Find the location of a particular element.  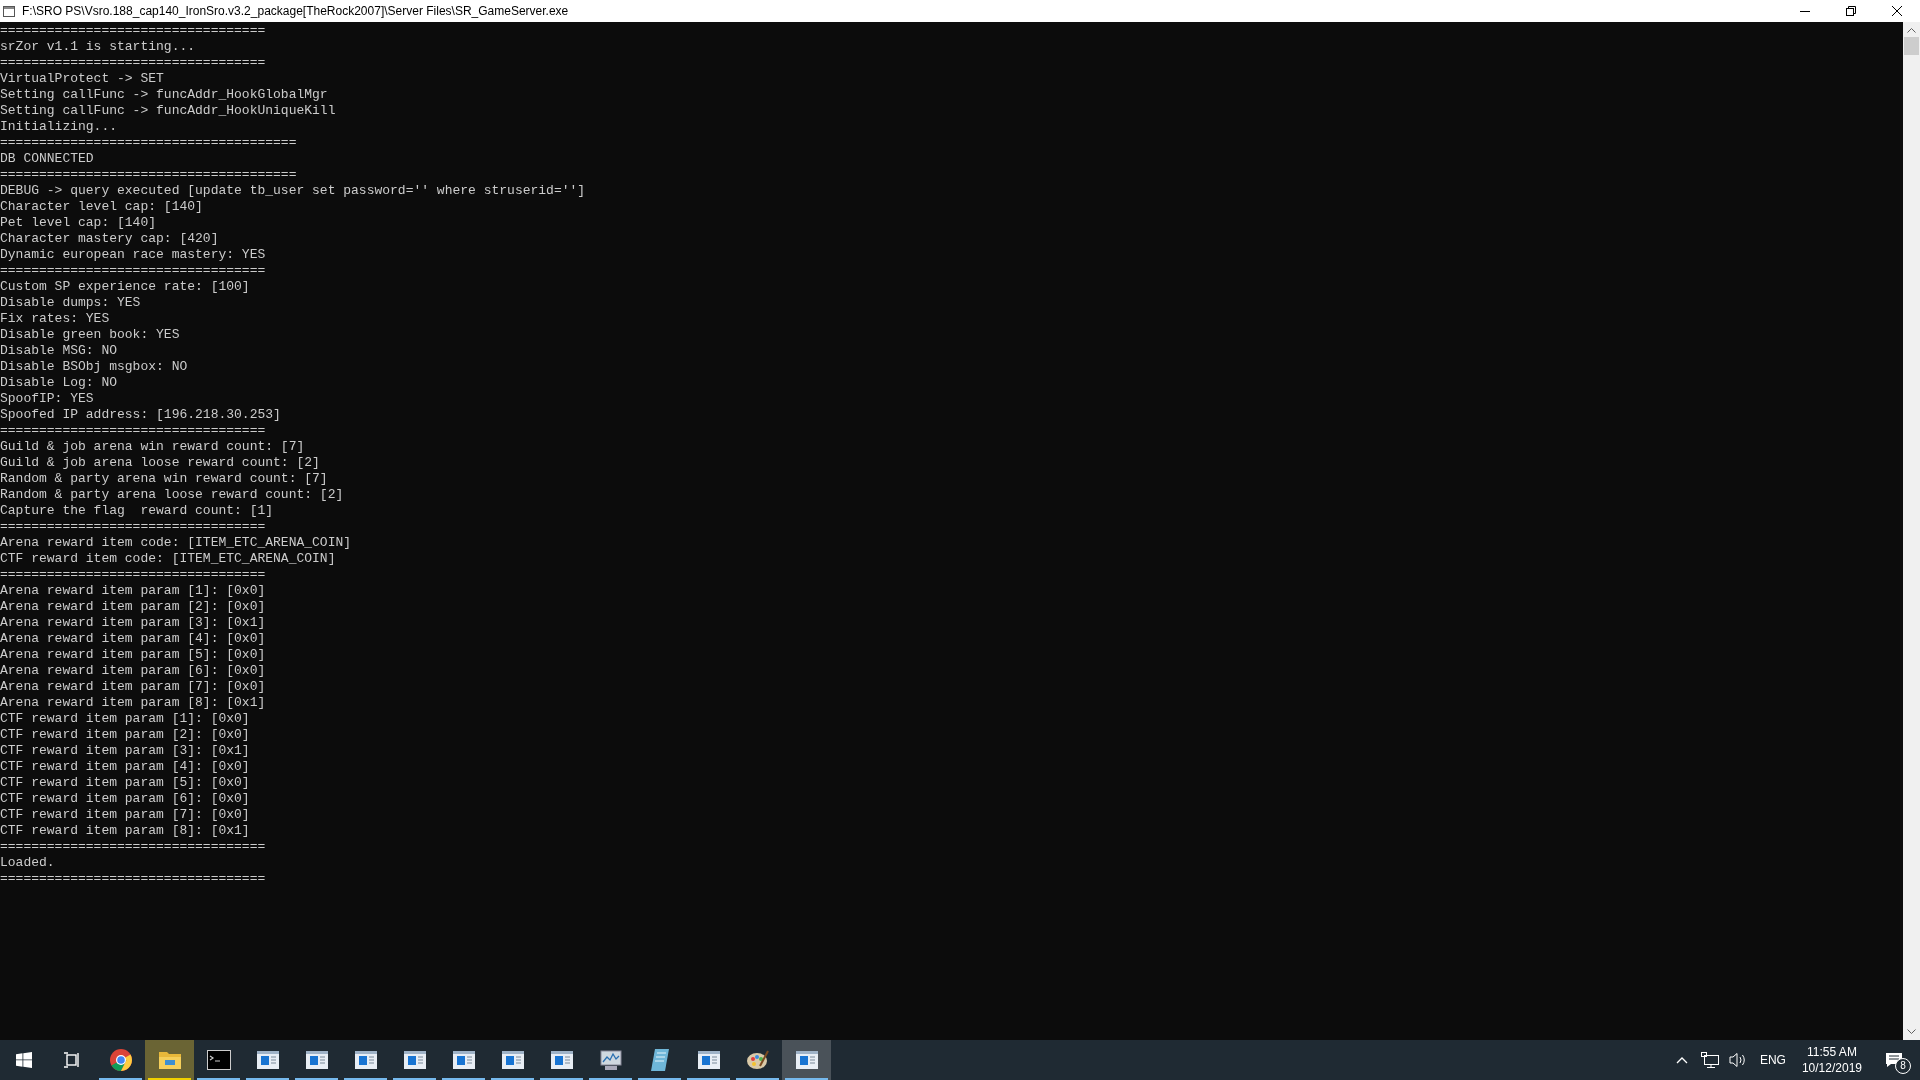

console-line: Arena reward item param [1]: [0x0] is located at coordinates (133, 591).